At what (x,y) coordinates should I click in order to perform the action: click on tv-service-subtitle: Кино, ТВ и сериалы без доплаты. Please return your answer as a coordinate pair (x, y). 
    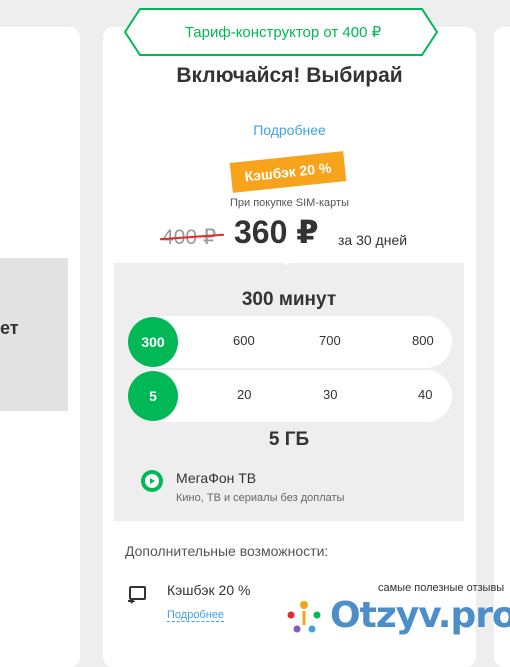
    Looking at the image, I should click on (260, 498).